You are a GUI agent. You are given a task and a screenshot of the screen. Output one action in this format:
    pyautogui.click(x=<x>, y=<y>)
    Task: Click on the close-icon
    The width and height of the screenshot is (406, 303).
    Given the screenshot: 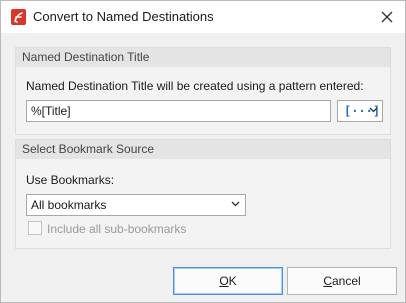 What is the action you would take?
    pyautogui.click(x=387, y=17)
    